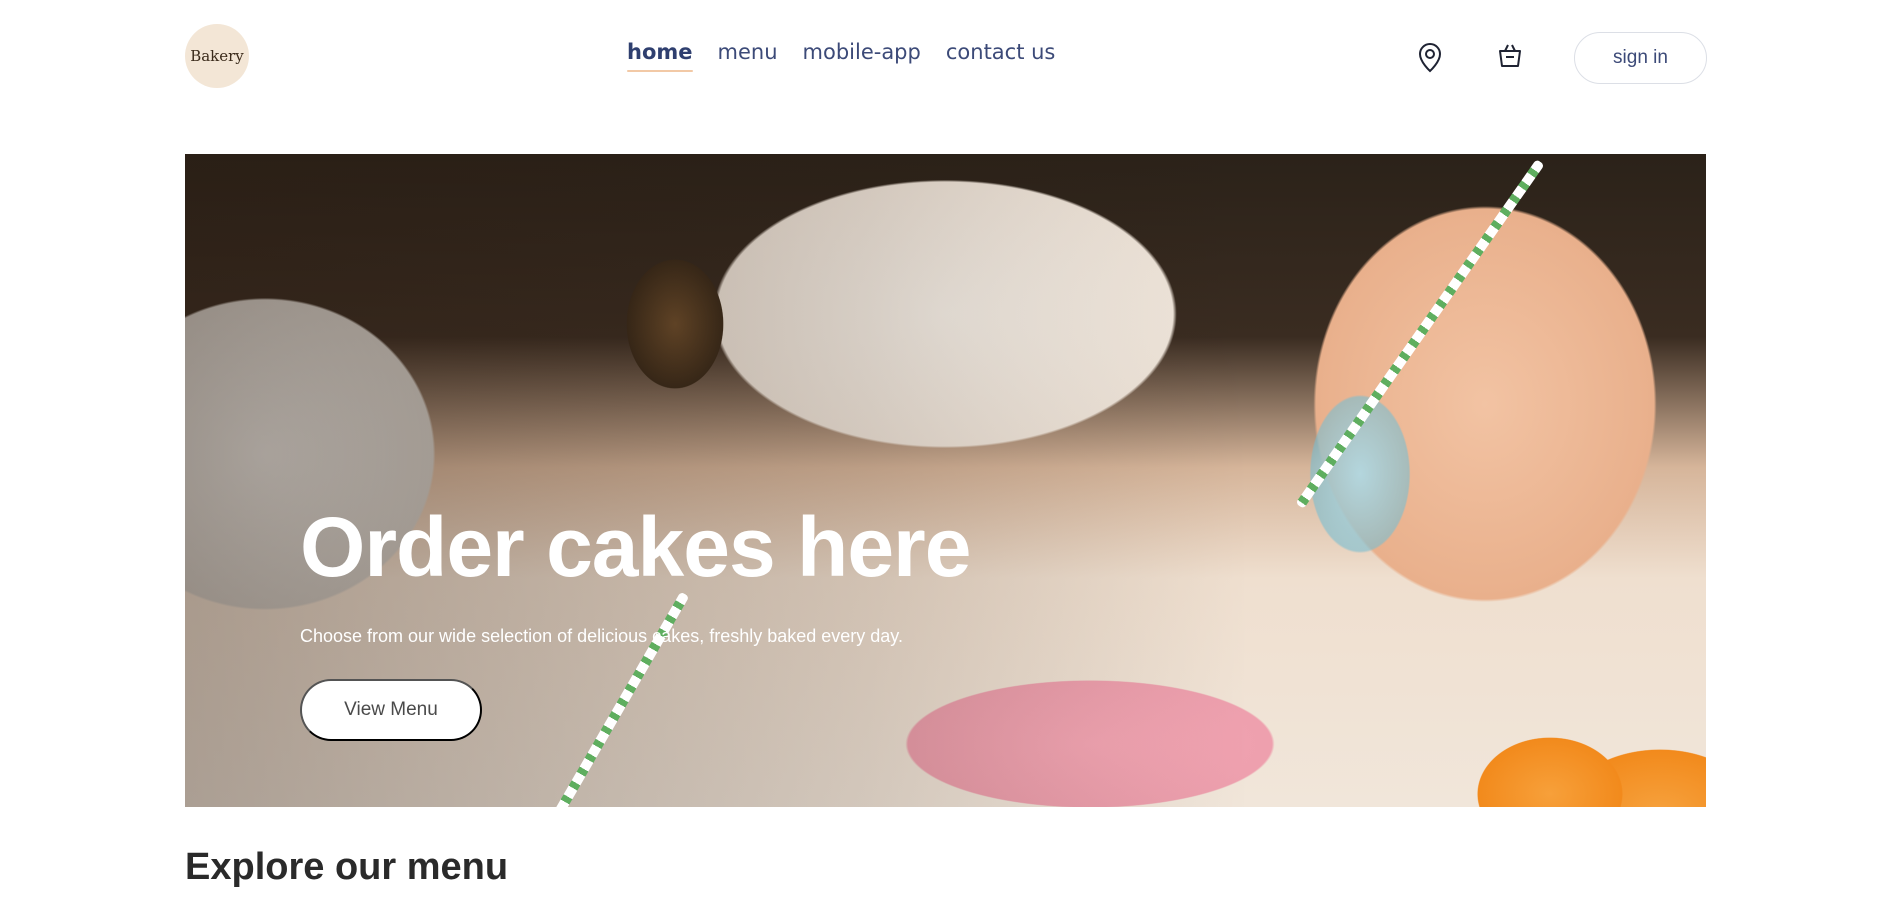  I want to click on sign-in-button: sign in, so click(1640, 58).